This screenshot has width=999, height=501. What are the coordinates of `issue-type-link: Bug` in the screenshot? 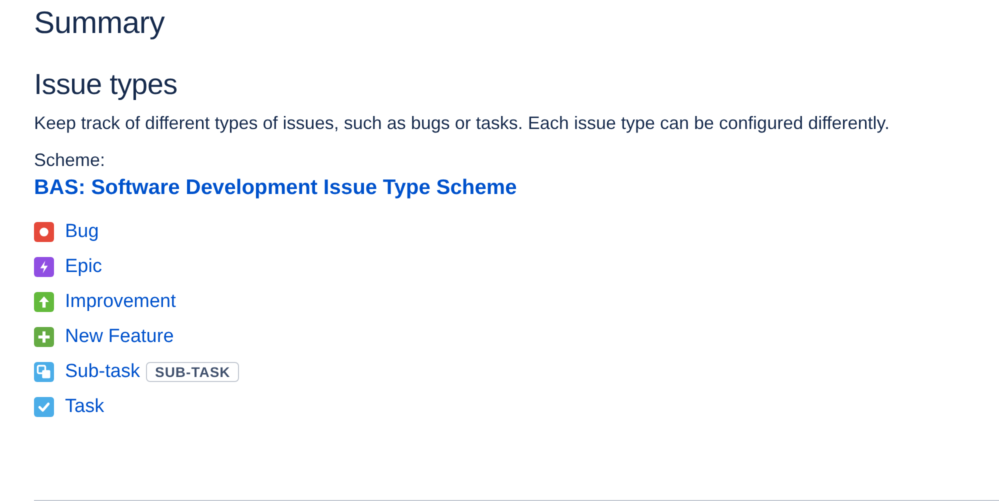 It's located at (82, 232).